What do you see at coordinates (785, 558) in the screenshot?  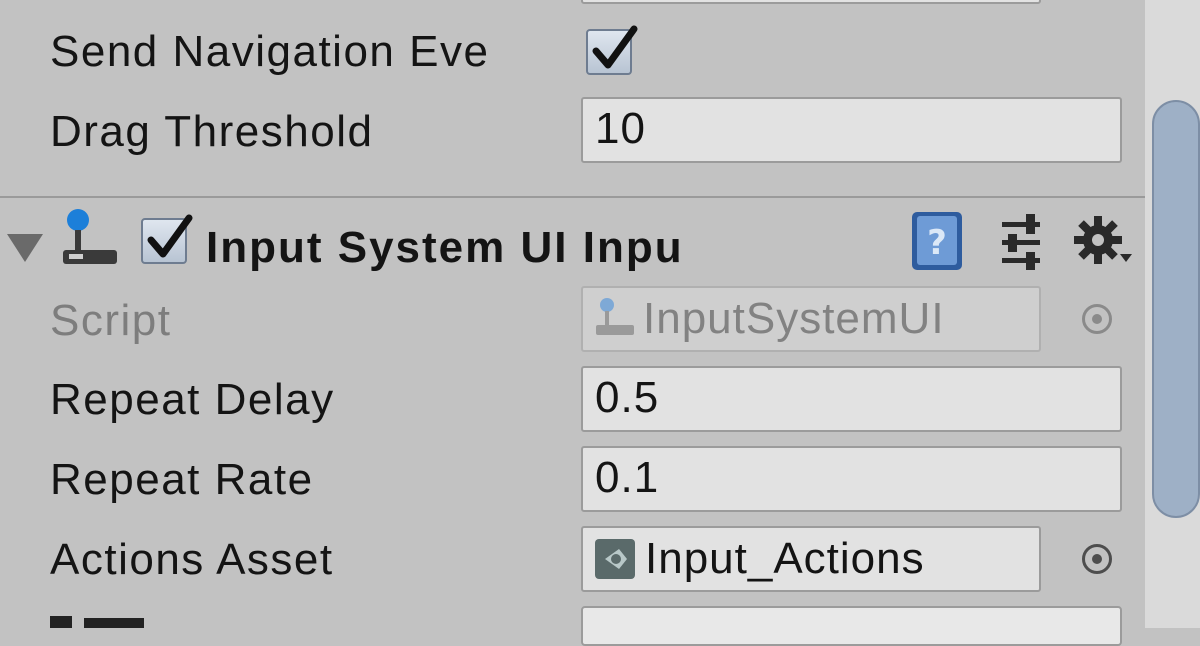 I see `actions-asset-value: Input_Actions` at bounding box center [785, 558].